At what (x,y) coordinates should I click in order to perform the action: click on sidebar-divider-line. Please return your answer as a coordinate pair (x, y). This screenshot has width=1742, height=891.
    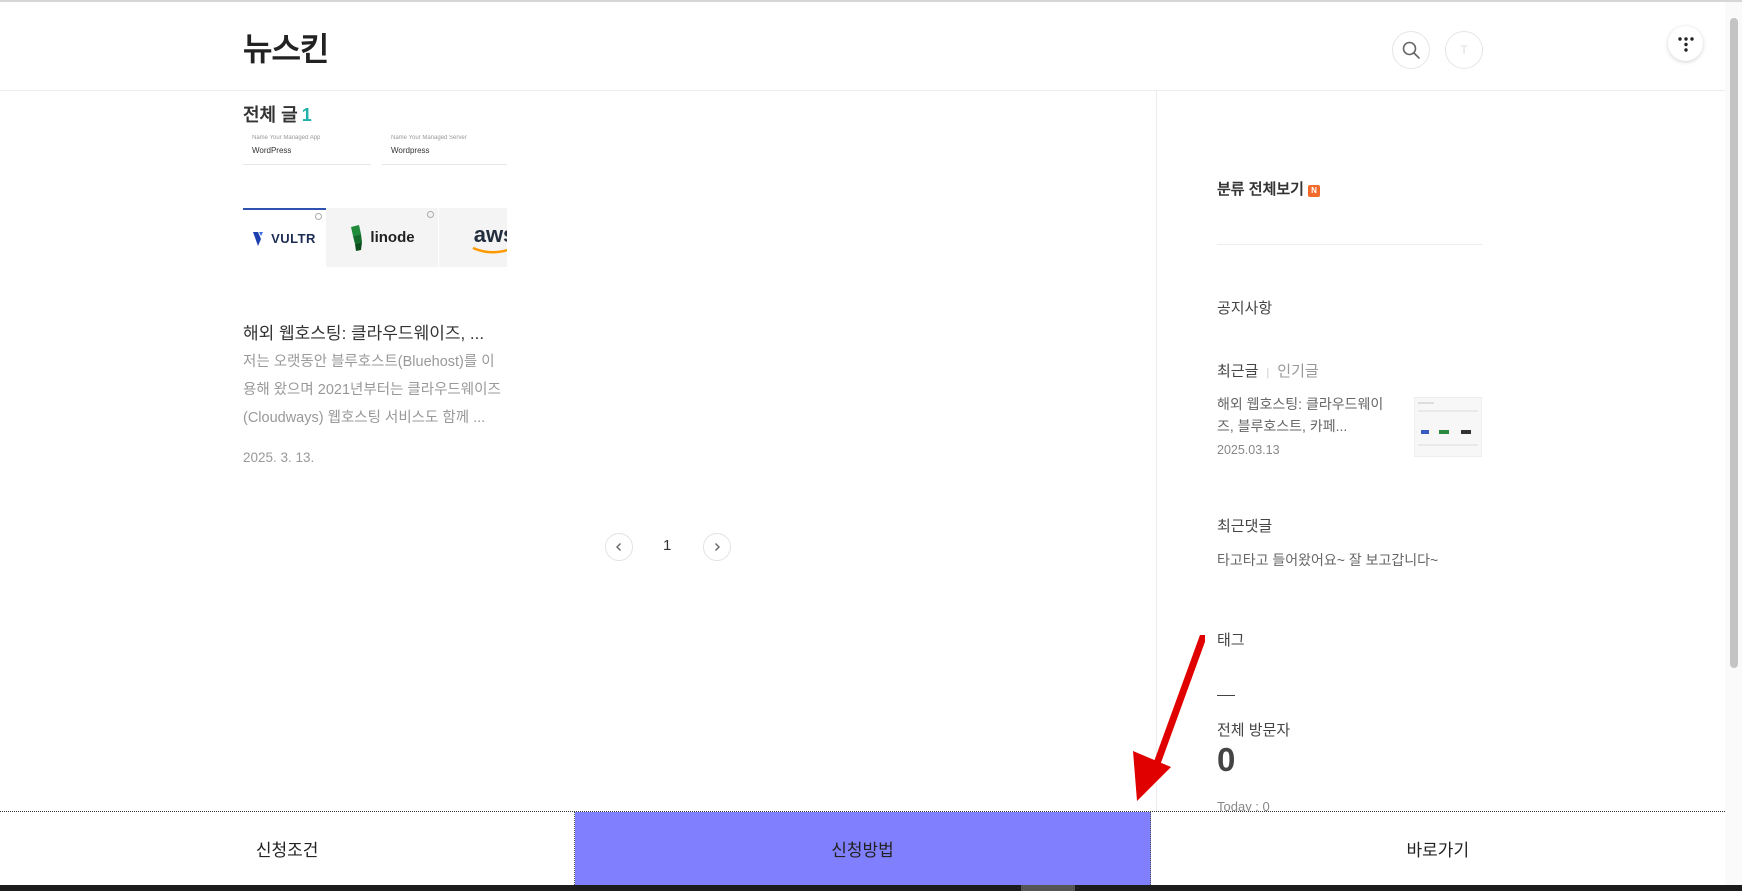
    Looking at the image, I should click on (1349, 244).